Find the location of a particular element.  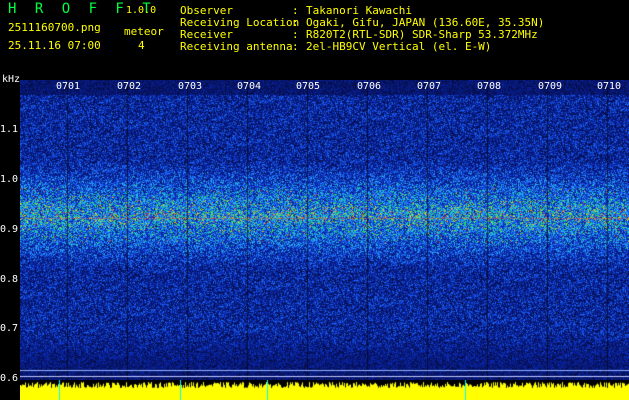

y-axis-unit: kHz is located at coordinates (11, 79).